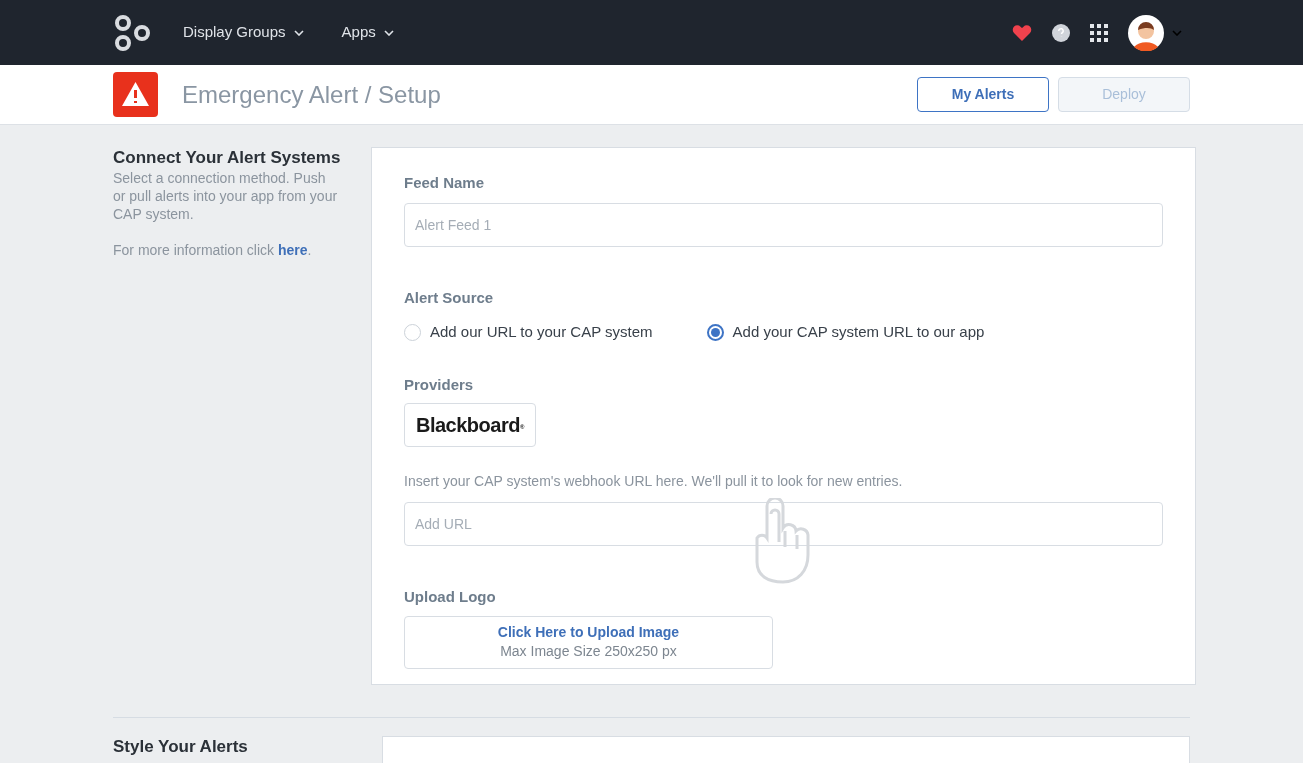 This screenshot has height=763, width=1303. Describe the element at coordinates (445, 183) in the screenshot. I see `field-label: Feed Name` at that location.